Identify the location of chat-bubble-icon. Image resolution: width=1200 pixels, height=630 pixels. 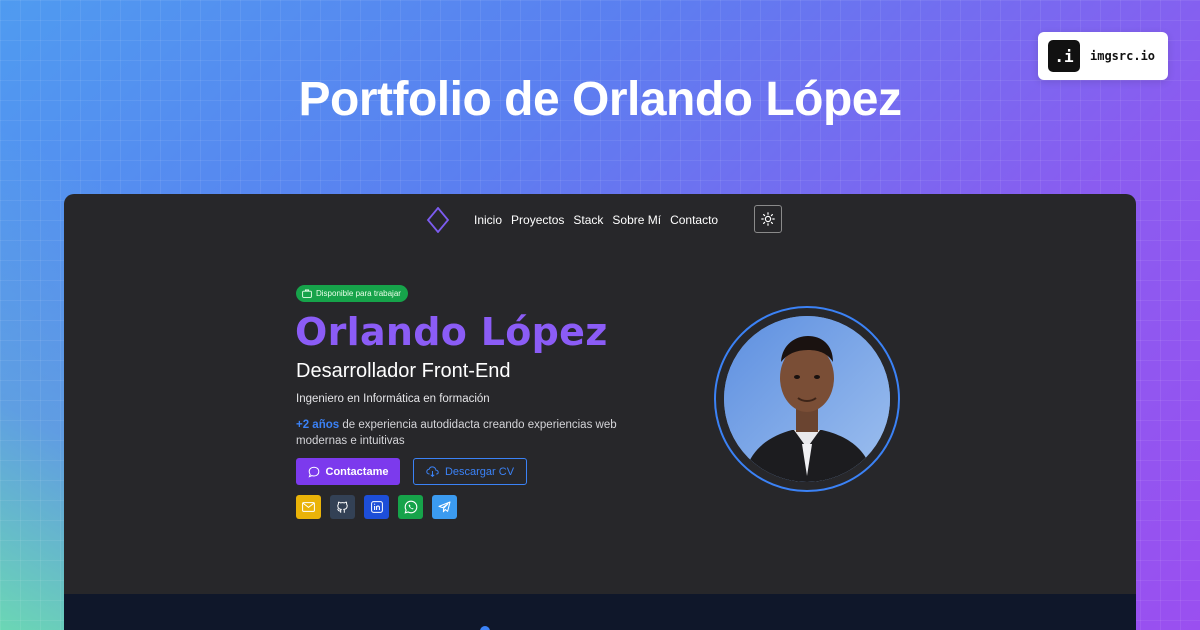
(313, 471).